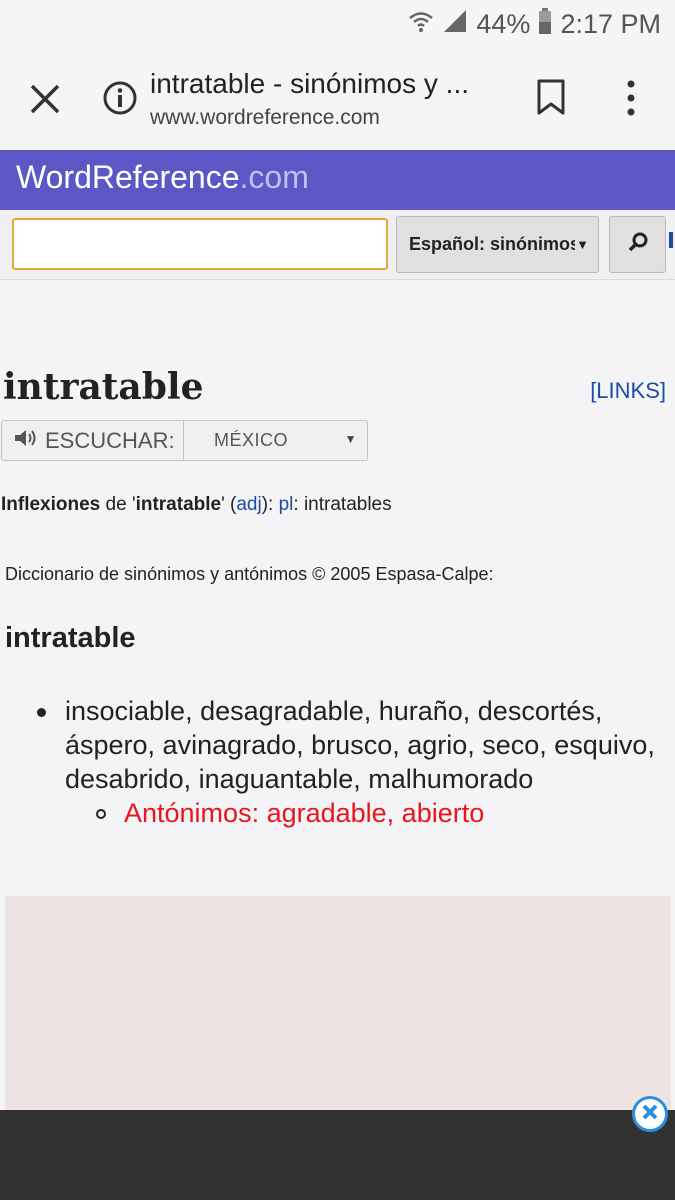  I want to click on inflections-label: Inflexiones, so click(51, 504).